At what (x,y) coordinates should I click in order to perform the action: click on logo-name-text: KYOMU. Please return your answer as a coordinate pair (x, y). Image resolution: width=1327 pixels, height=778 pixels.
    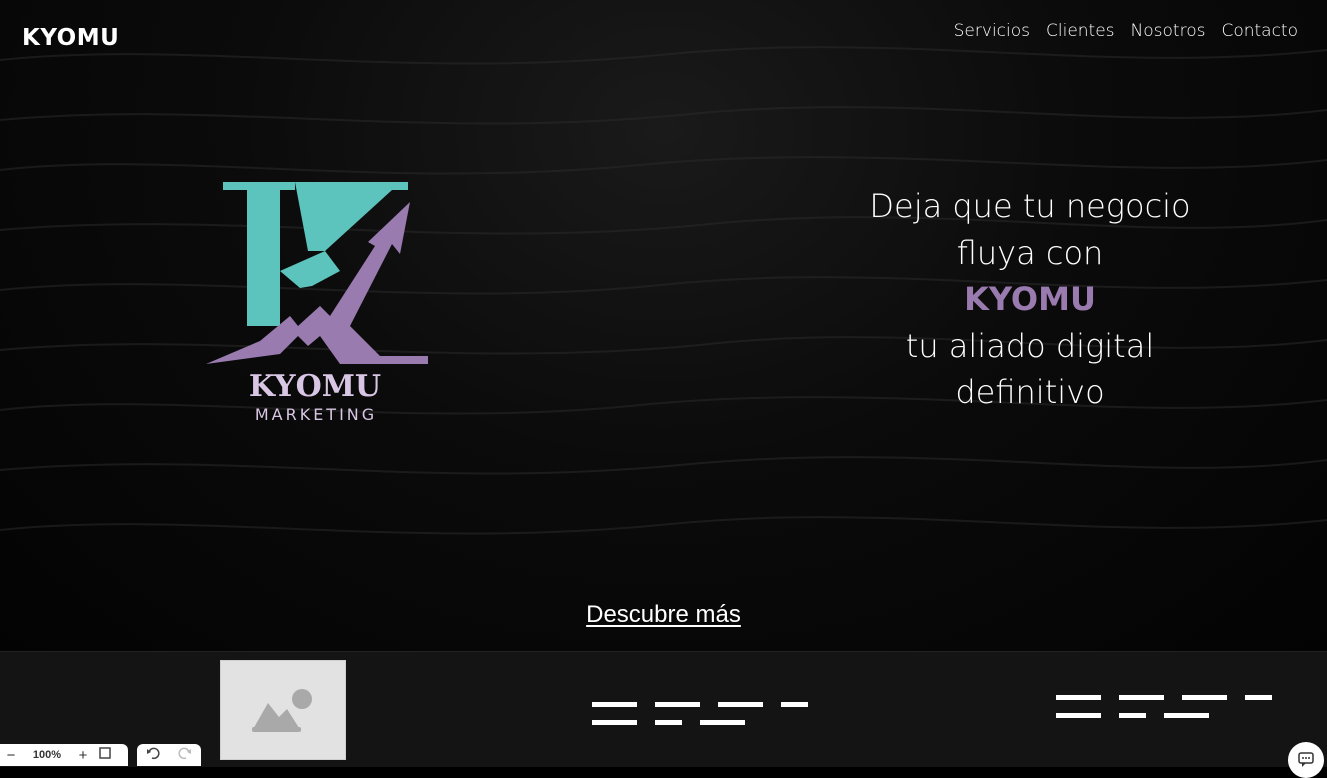
    Looking at the image, I should click on (315, 386).